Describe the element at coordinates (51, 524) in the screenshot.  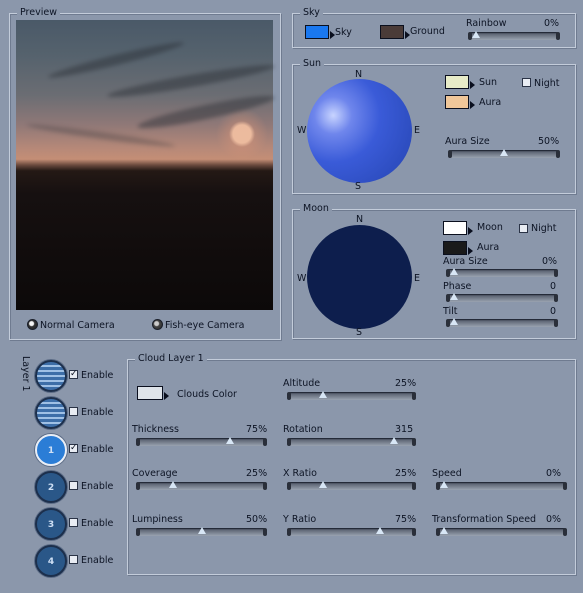
I see `cloud-layer-icon: 3` at that location.